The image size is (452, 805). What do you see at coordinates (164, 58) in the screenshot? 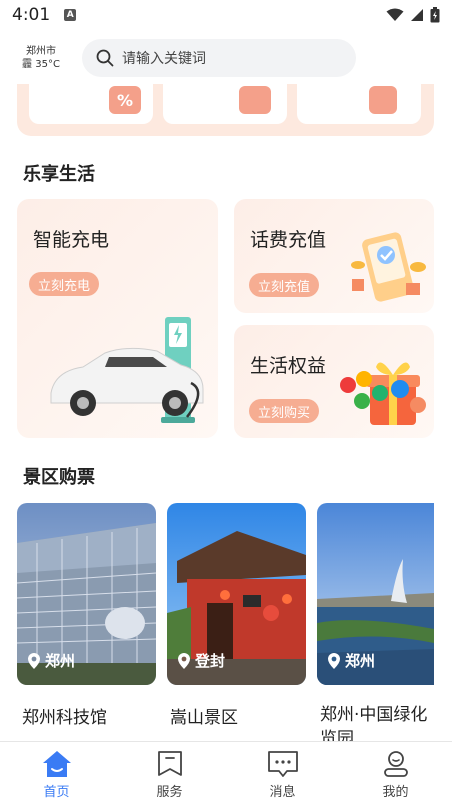
I see `search-input: 请输入关键词` at bounding box center [164, 58].